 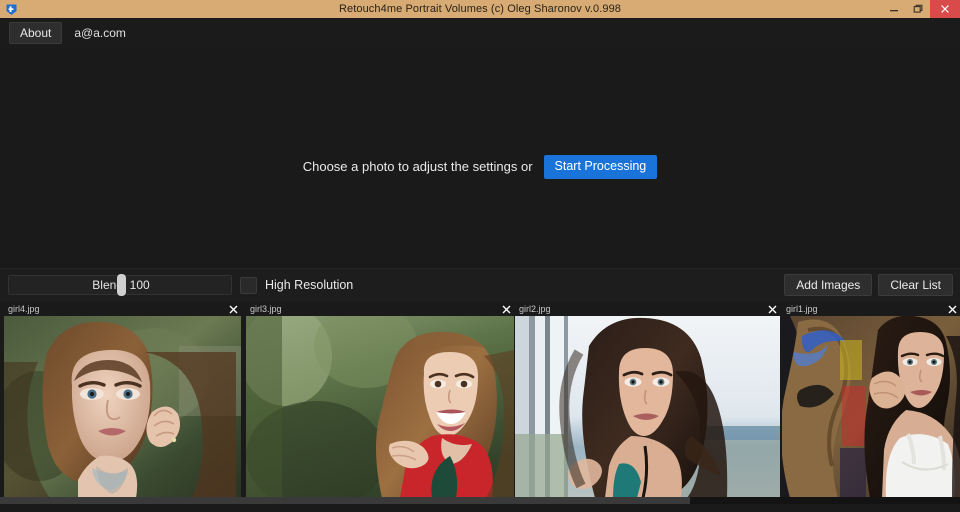 I want to click on thumbnail-filename: girl4.jpg, so click(x=24, y=309).